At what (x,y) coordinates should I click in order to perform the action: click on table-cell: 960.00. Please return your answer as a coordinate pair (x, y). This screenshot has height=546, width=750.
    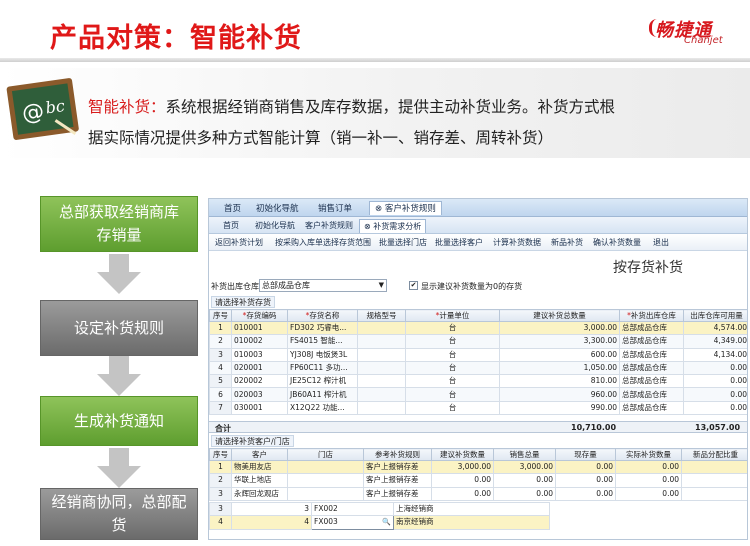
    Looking at the image, I should click on (559, 394).